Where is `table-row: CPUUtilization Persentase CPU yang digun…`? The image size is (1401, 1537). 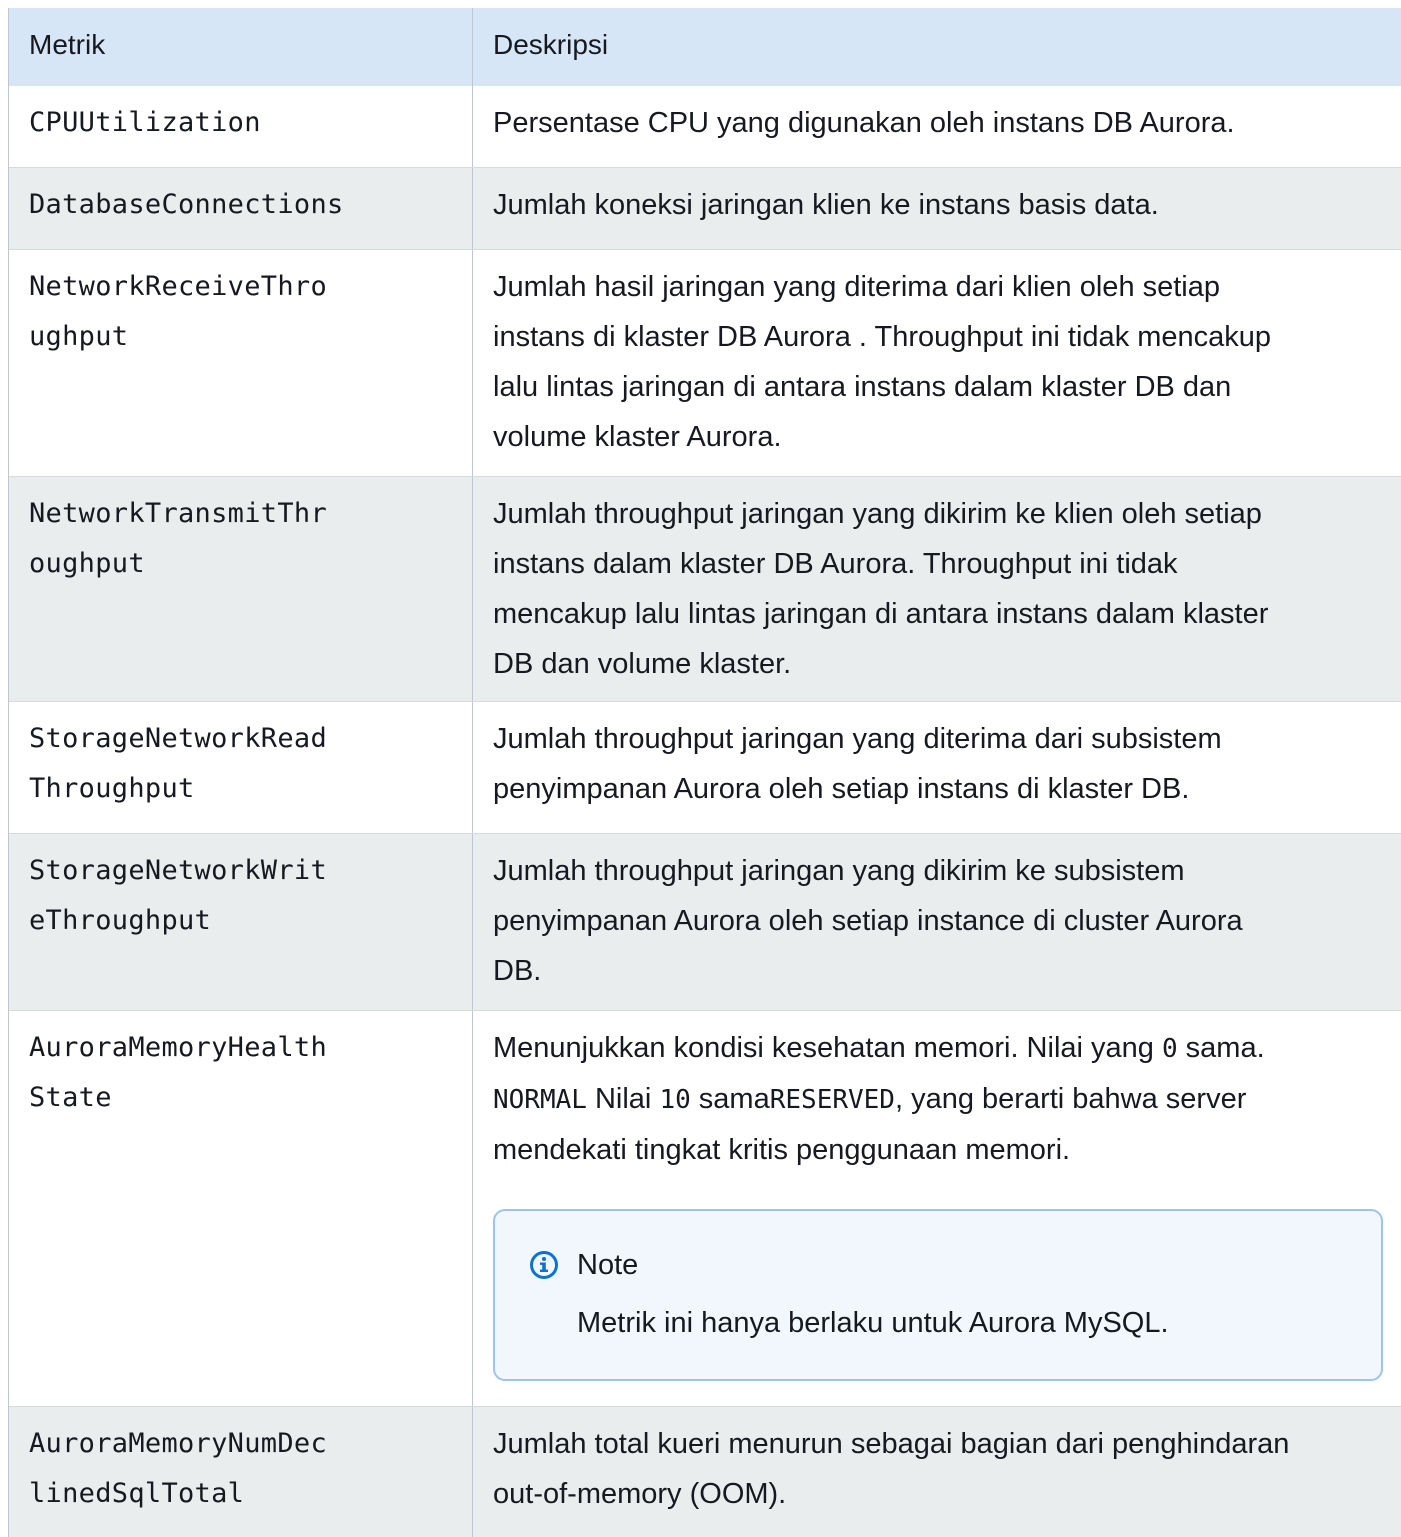
table-row: CPUUtilization Persentase CPU yang digun… is located at coordinates (705, 127).